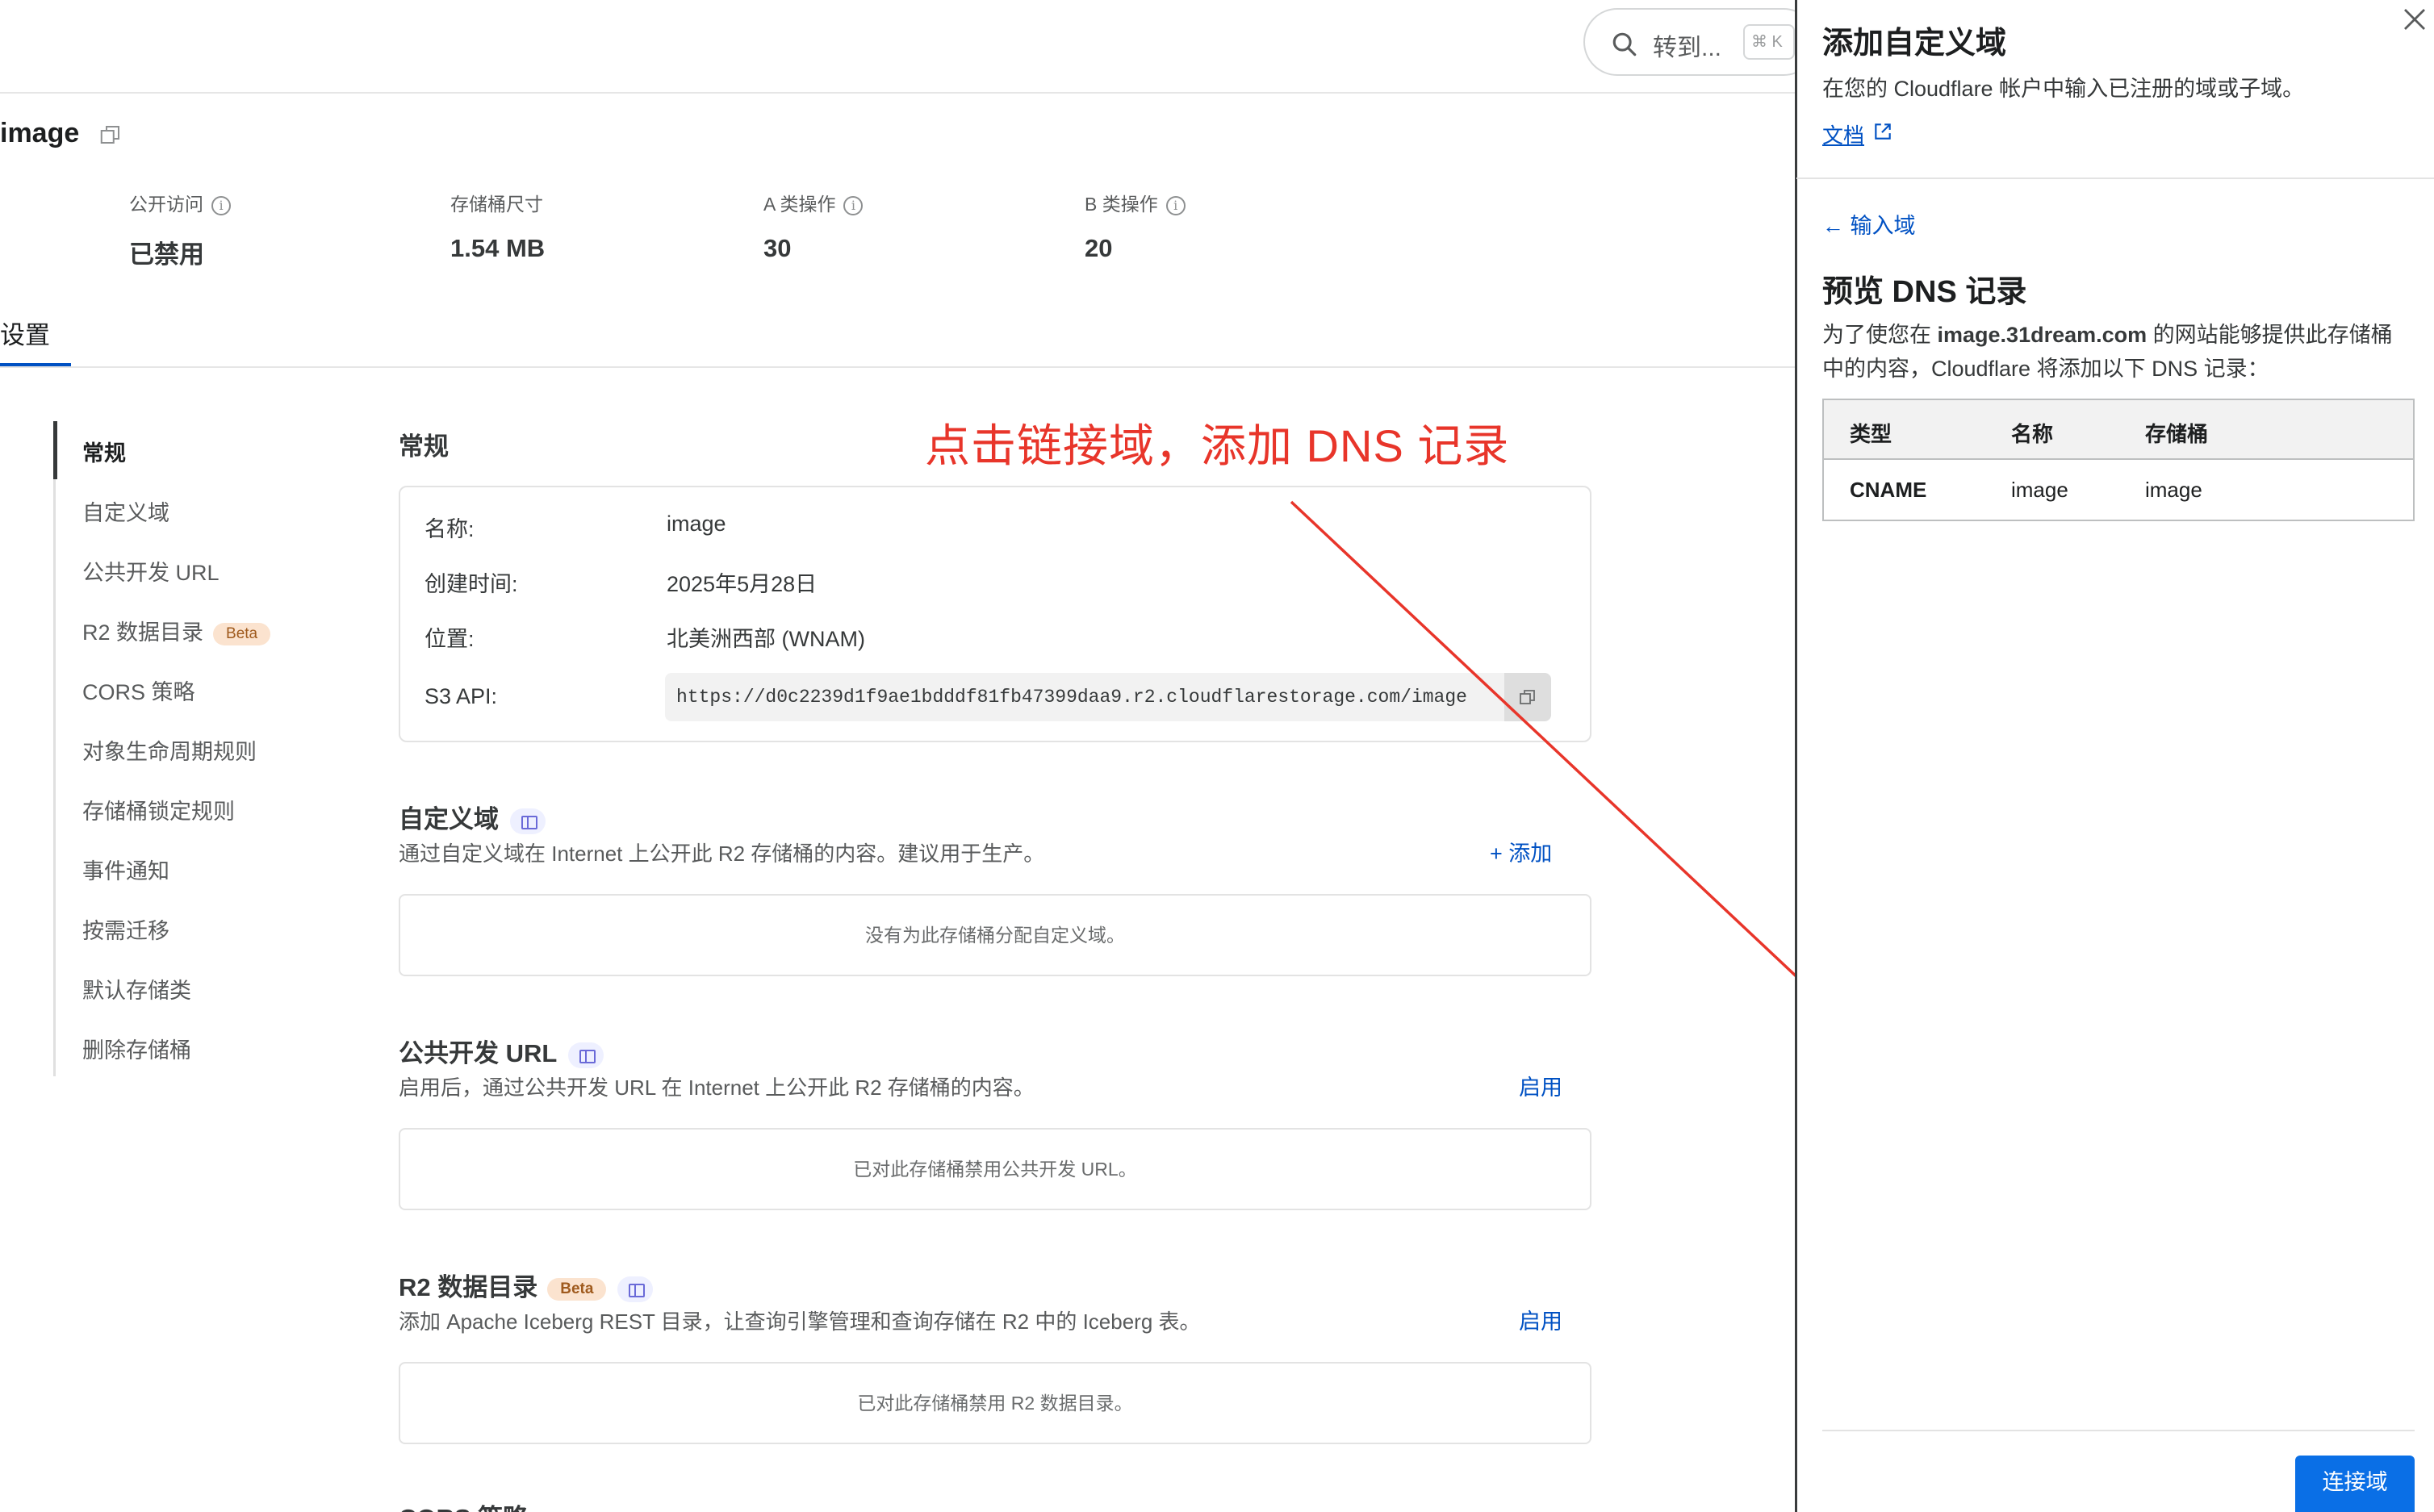 The height and width of the screenshot is (1512, 2434). What do you see at coordinates (995, 1169) in the screenshot?
I see `public-url-empty-state: 已对此存储桶禁用公共开发 URL。` at bounding box center [995, 1169].